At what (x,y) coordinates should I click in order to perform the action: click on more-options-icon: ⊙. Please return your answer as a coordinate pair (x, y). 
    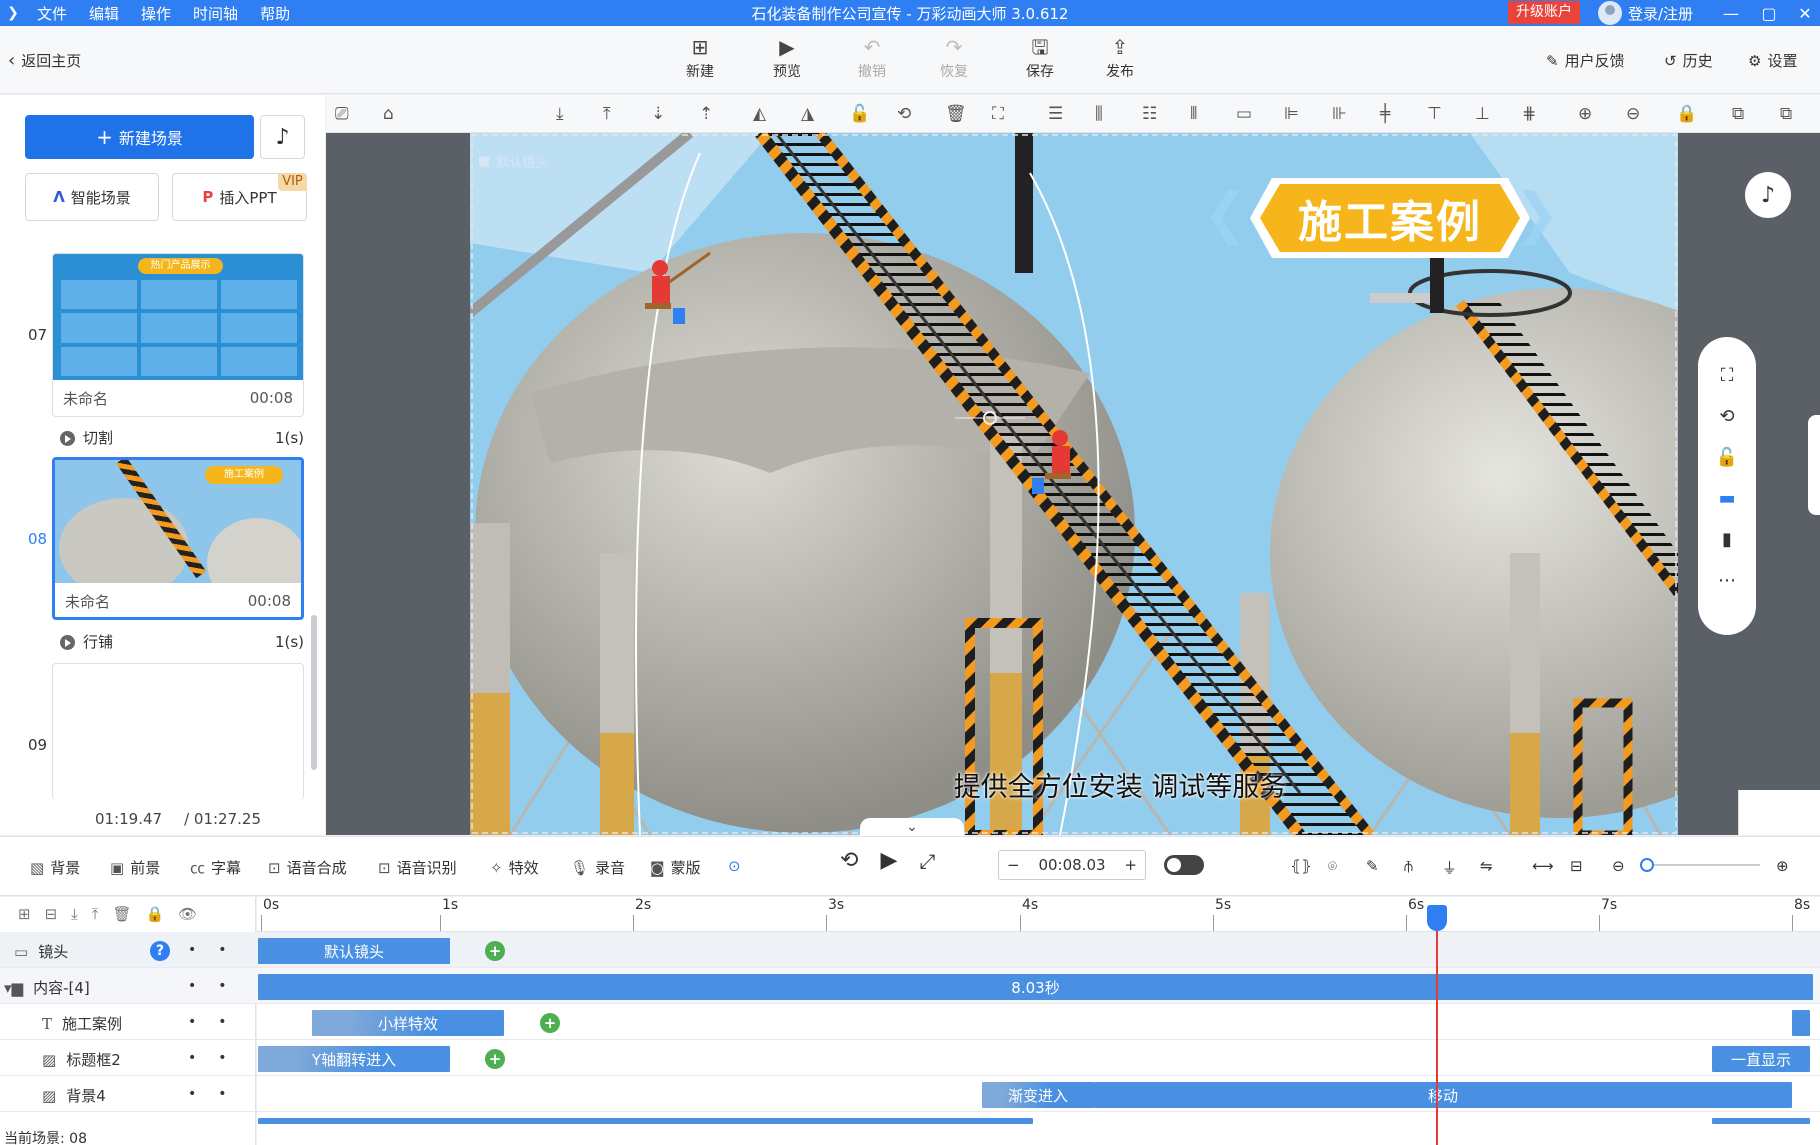
    Looking at the image, I should click on (734, 866).